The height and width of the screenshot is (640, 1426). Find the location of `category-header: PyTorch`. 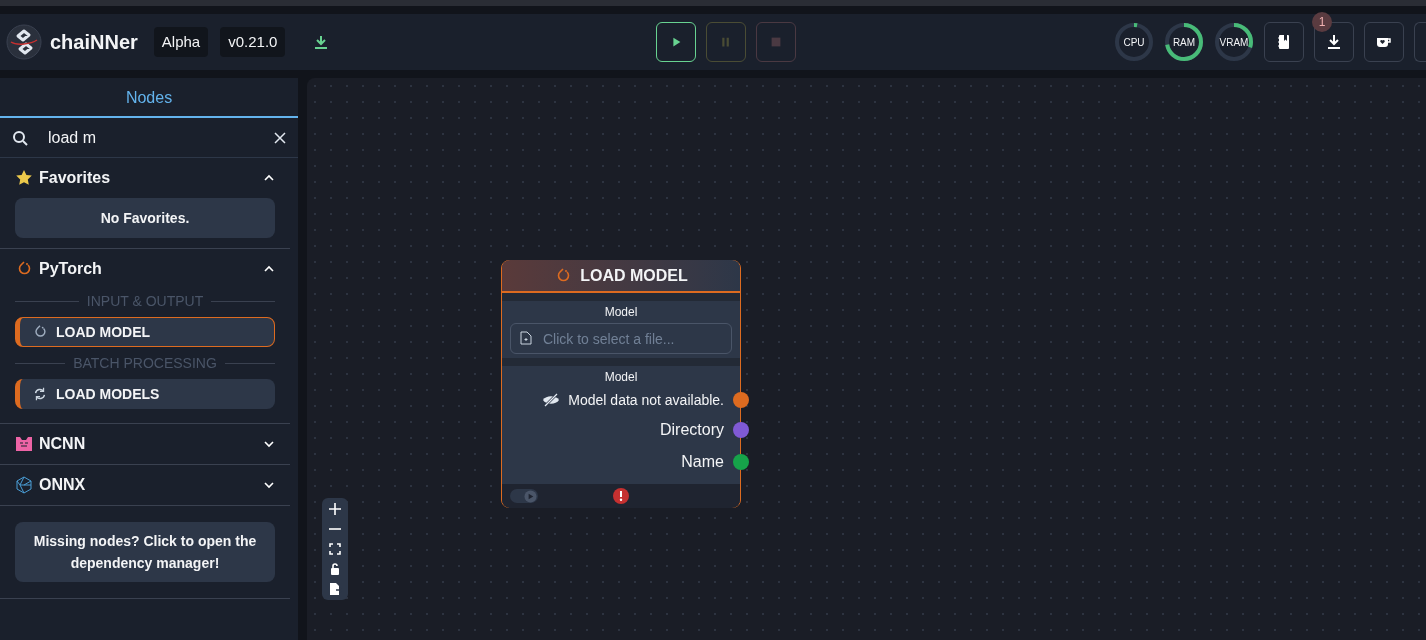

category-header: PyTorch is located at coordinates (145, 269).